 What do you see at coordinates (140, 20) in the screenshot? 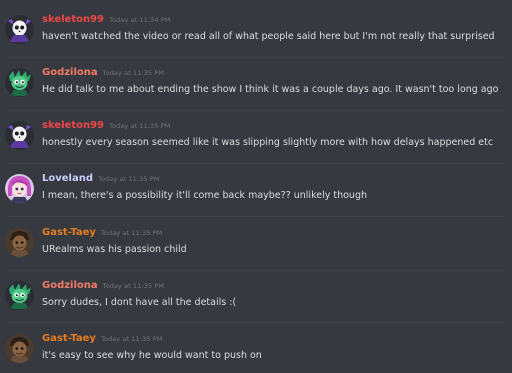
I see `message-timestamp: Today at 11:34 PM` at bounding box center [140, 20].